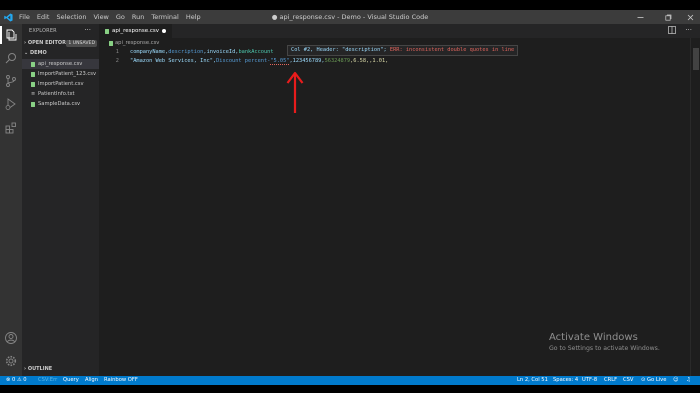 The image size is (700, 393). What do you see at coordinates (628, 380) in the screenshot?
I see `language-mode: CSV` at bounding box center [628, 380].